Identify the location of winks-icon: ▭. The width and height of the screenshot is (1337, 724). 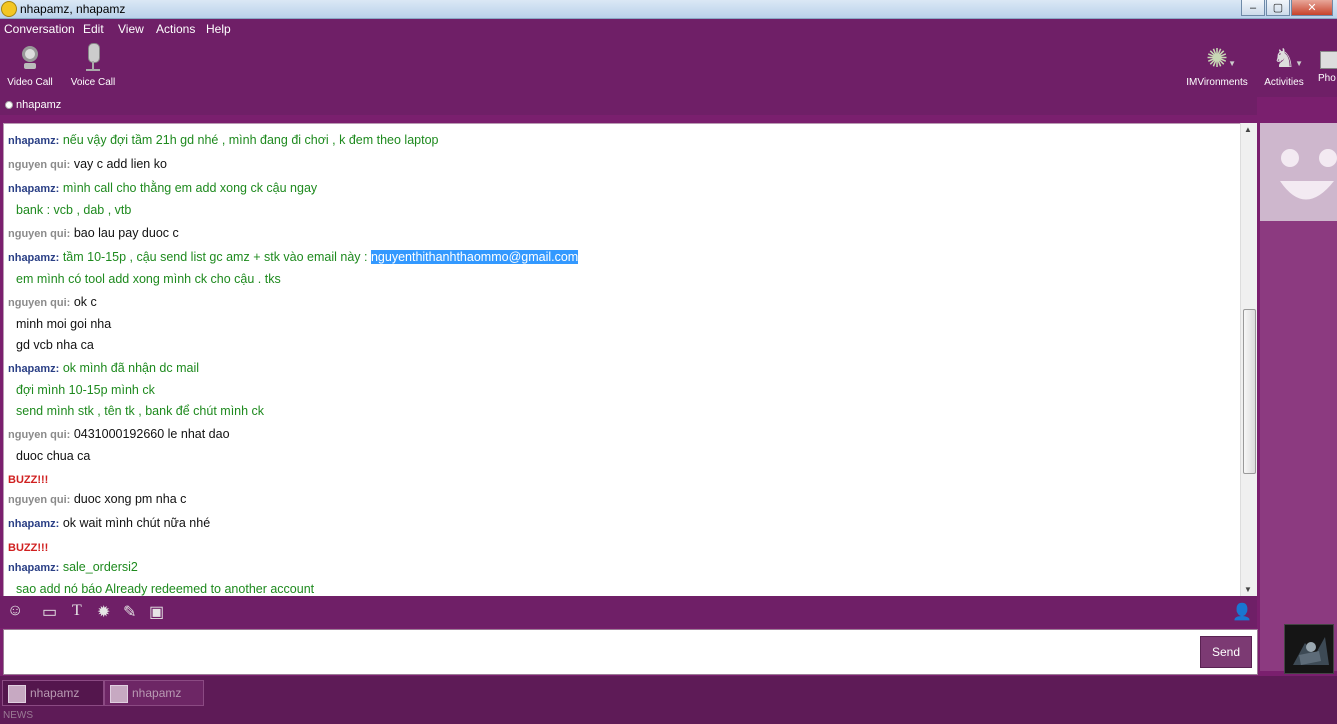
(49, 612).